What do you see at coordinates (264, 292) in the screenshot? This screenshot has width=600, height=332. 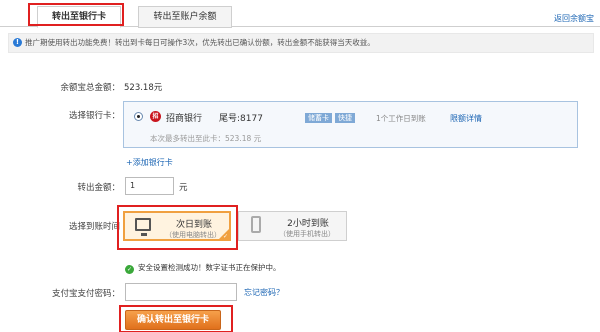 I see `forgot-password-link: 忘记密码？` at bounding box center [264, 292].